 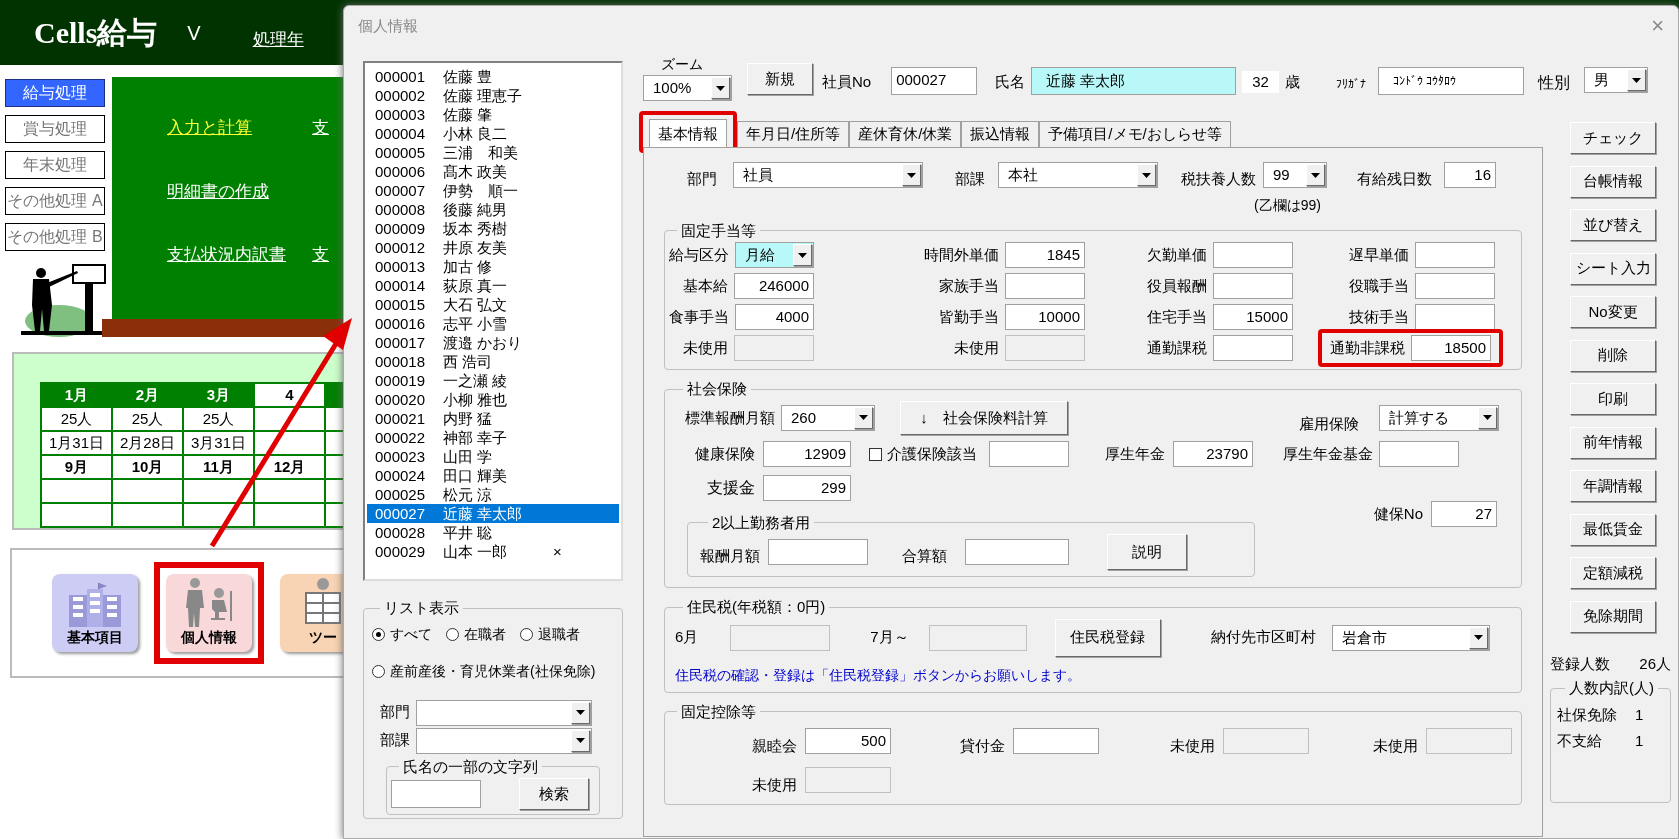 What do you see at coordinates (1451, 348) in the screenshot?
I see `text-field: 18500` at bounding box center [1451, 348].